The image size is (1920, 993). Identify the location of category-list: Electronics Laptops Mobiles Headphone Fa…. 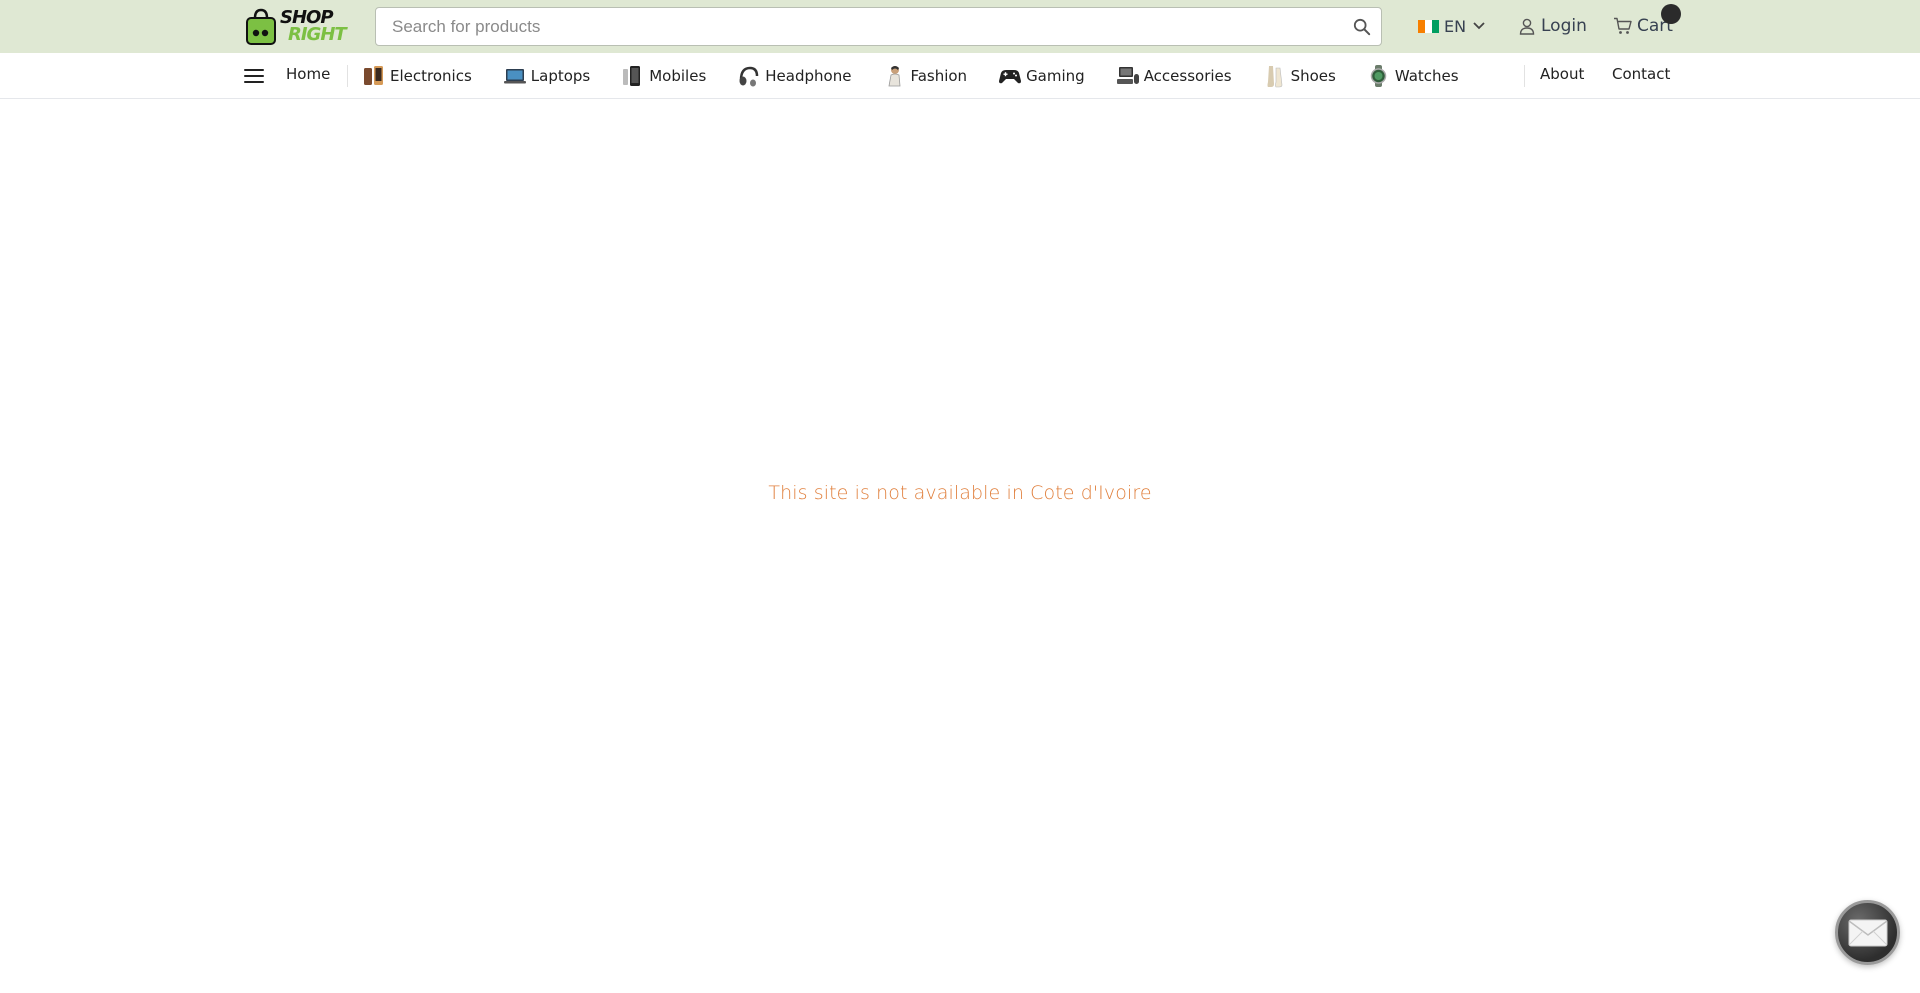
(910, 76).